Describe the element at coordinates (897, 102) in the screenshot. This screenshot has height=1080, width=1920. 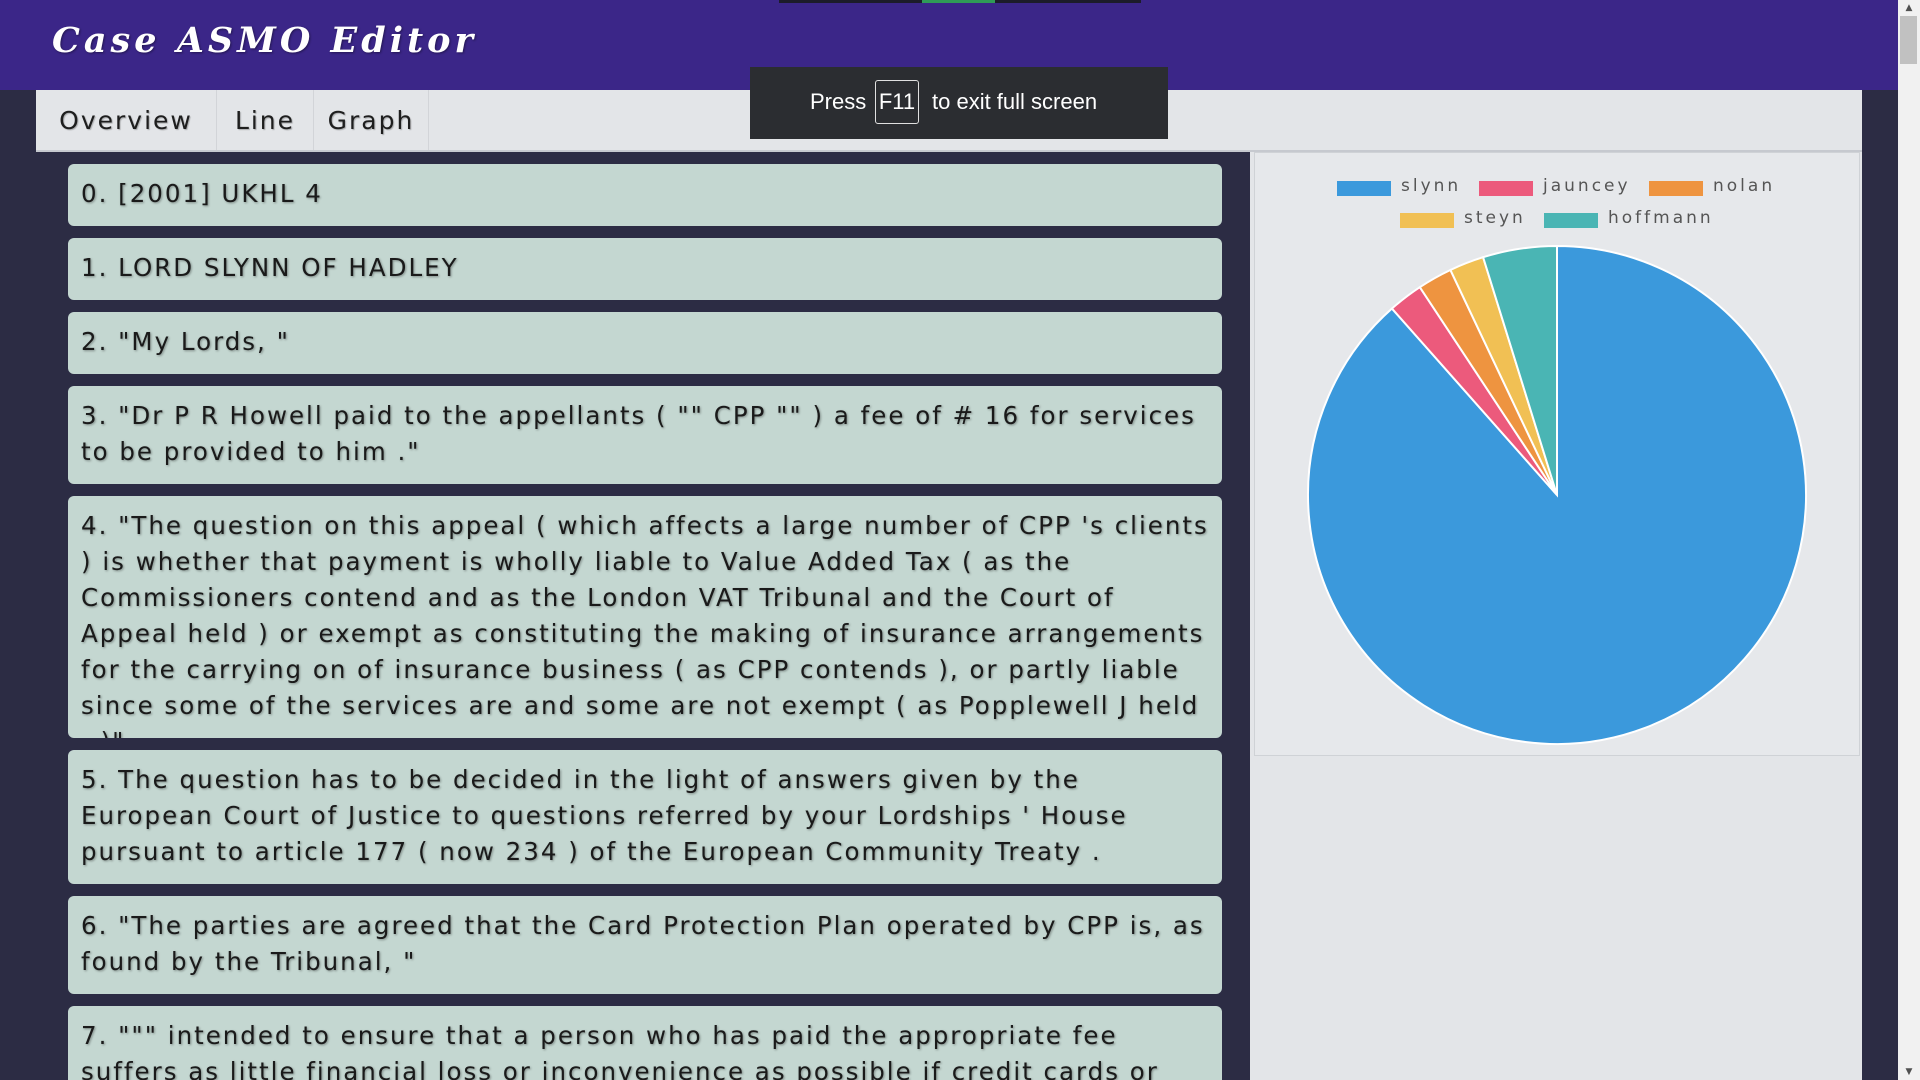
I see `f11-key-badge: F11` at that location.